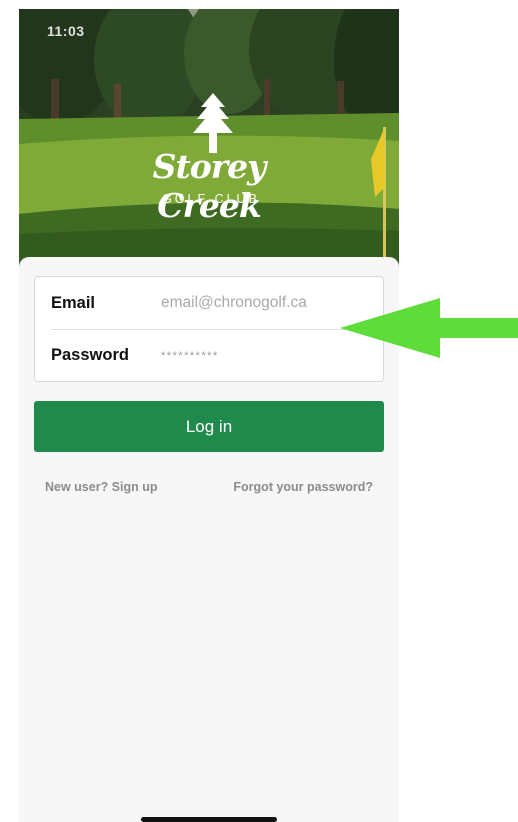  Describe the element at coordinates (209, 819) in the screenshot. I see `home-indicator` at that location.